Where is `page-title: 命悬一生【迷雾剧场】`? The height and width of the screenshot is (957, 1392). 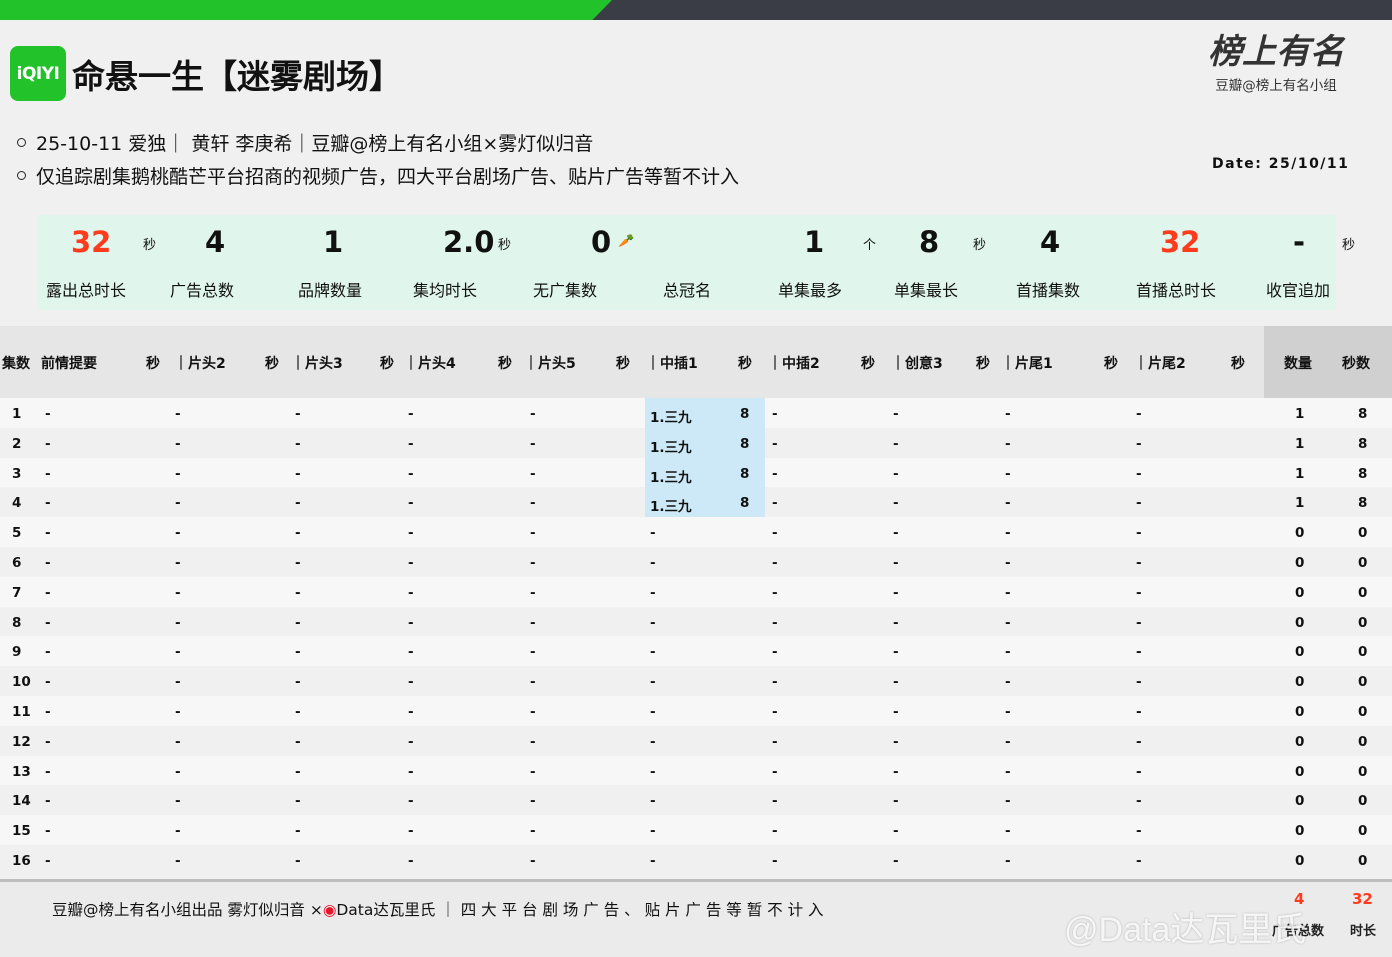 page-title: 命悬一生【迷雾剧场】 is located at coordinates (237, 76).